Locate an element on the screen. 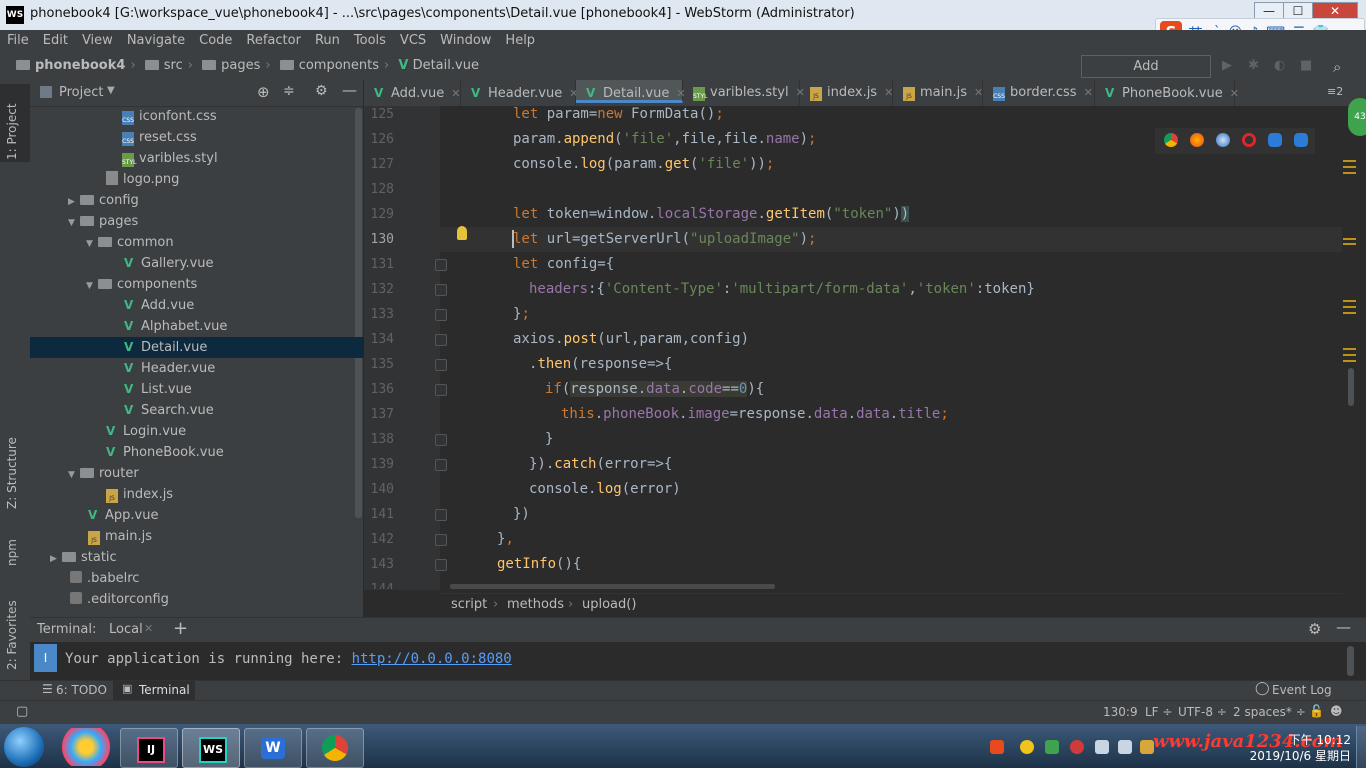 The width and height of the screenshot is (1366, 768). app-tray-icon is located at coordinates (1077, 747).